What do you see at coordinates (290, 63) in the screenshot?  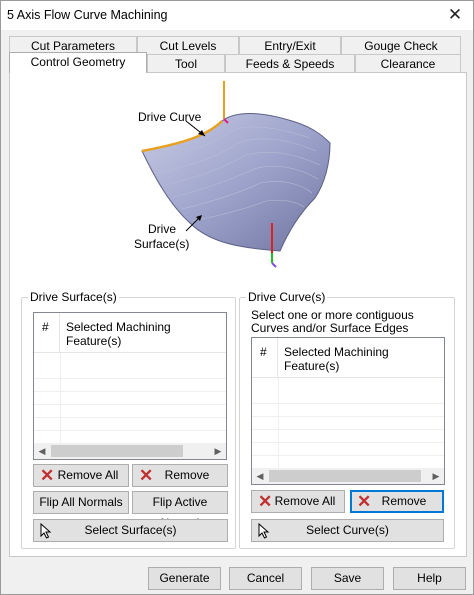 I see `tab-feeds-speeds: Feeds & Speeds` at bounding box center [290, 63].